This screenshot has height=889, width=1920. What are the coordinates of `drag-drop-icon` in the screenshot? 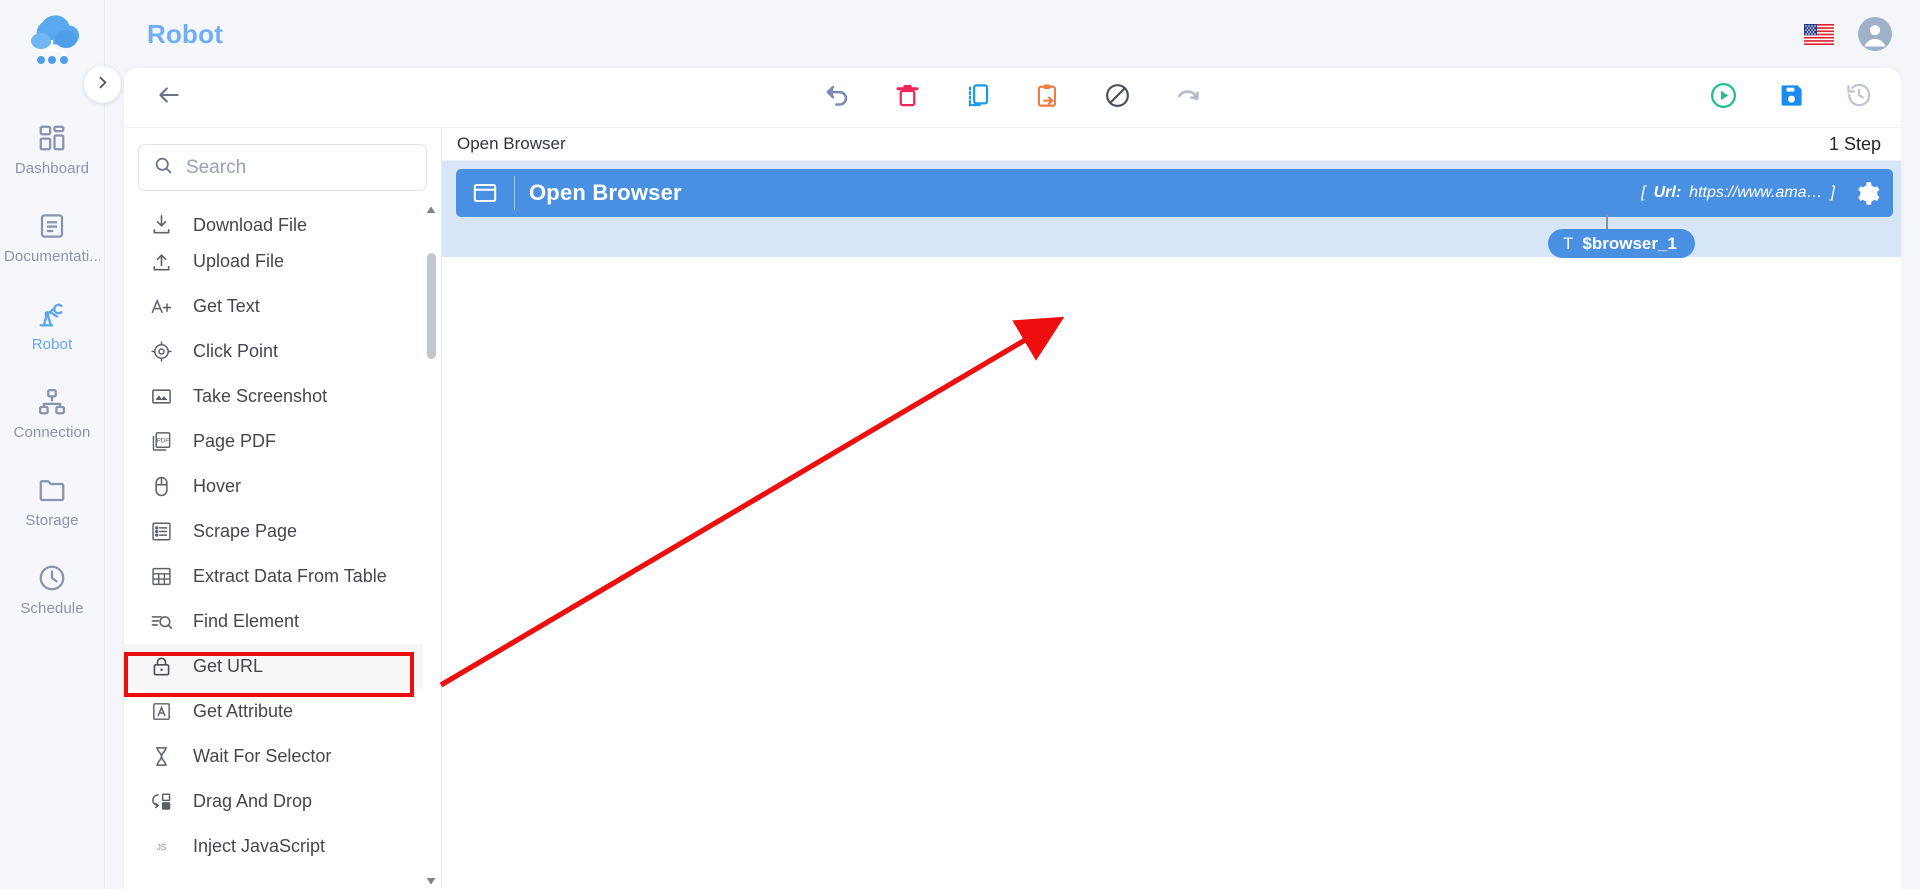 It's located at (161, 801).